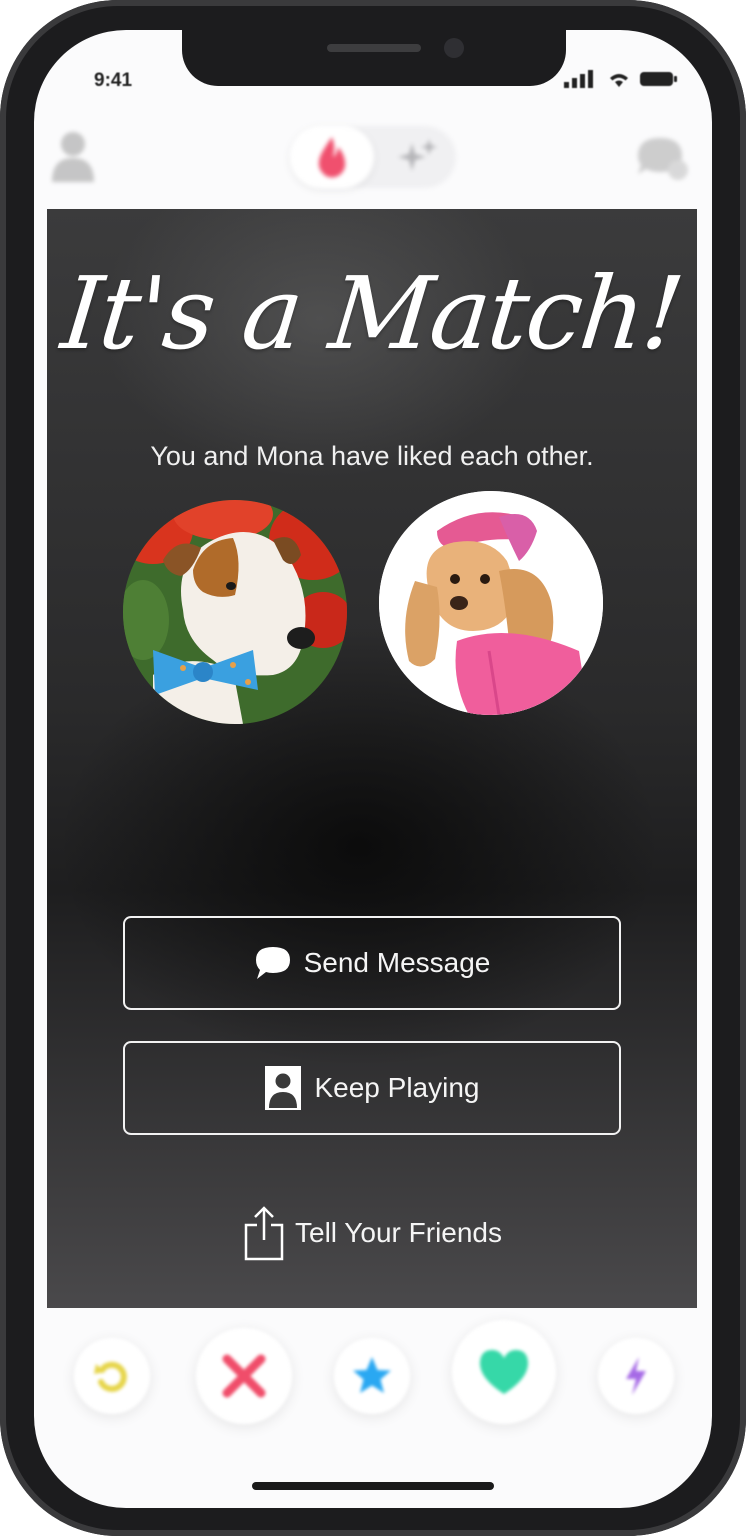 The image size is (746, 1536). What do you see at coordinates (113, 80) in the screenshot?
I see `status-time: 9:41` at bounding box center [113, 80].